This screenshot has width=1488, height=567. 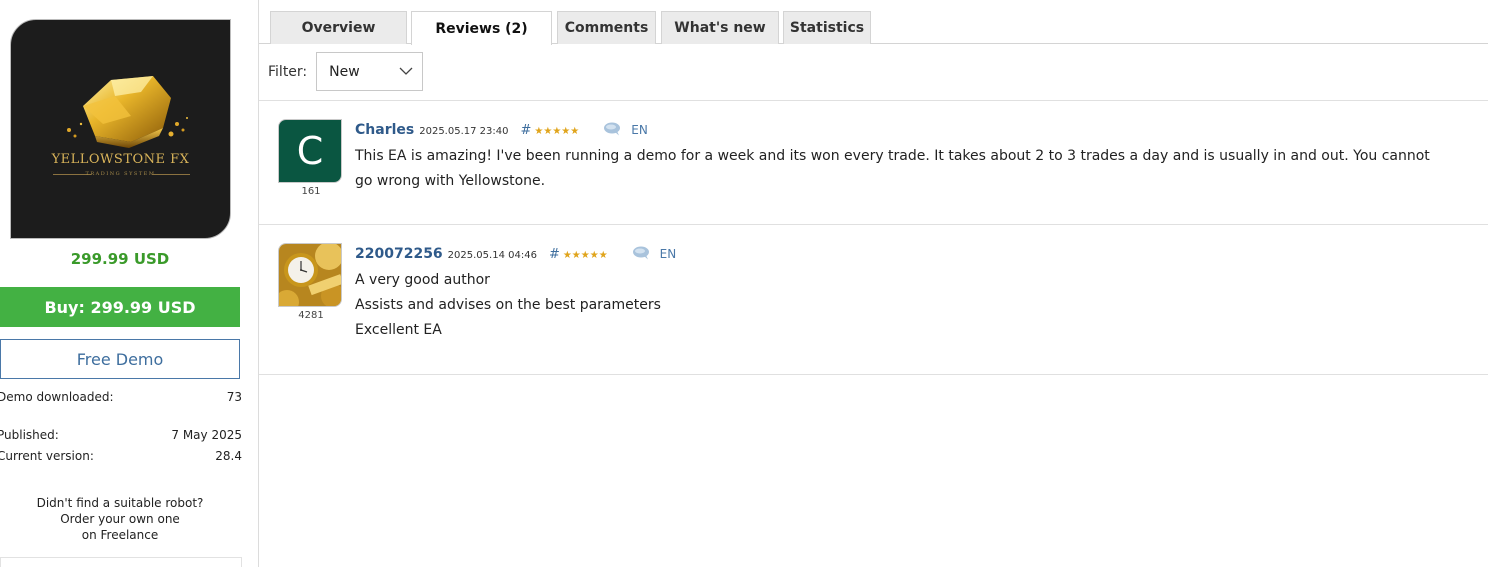 What do you see at coordinates (29, 435) in the screenshot?
I see `published-label: Published:` at bounding box center [29, 435].